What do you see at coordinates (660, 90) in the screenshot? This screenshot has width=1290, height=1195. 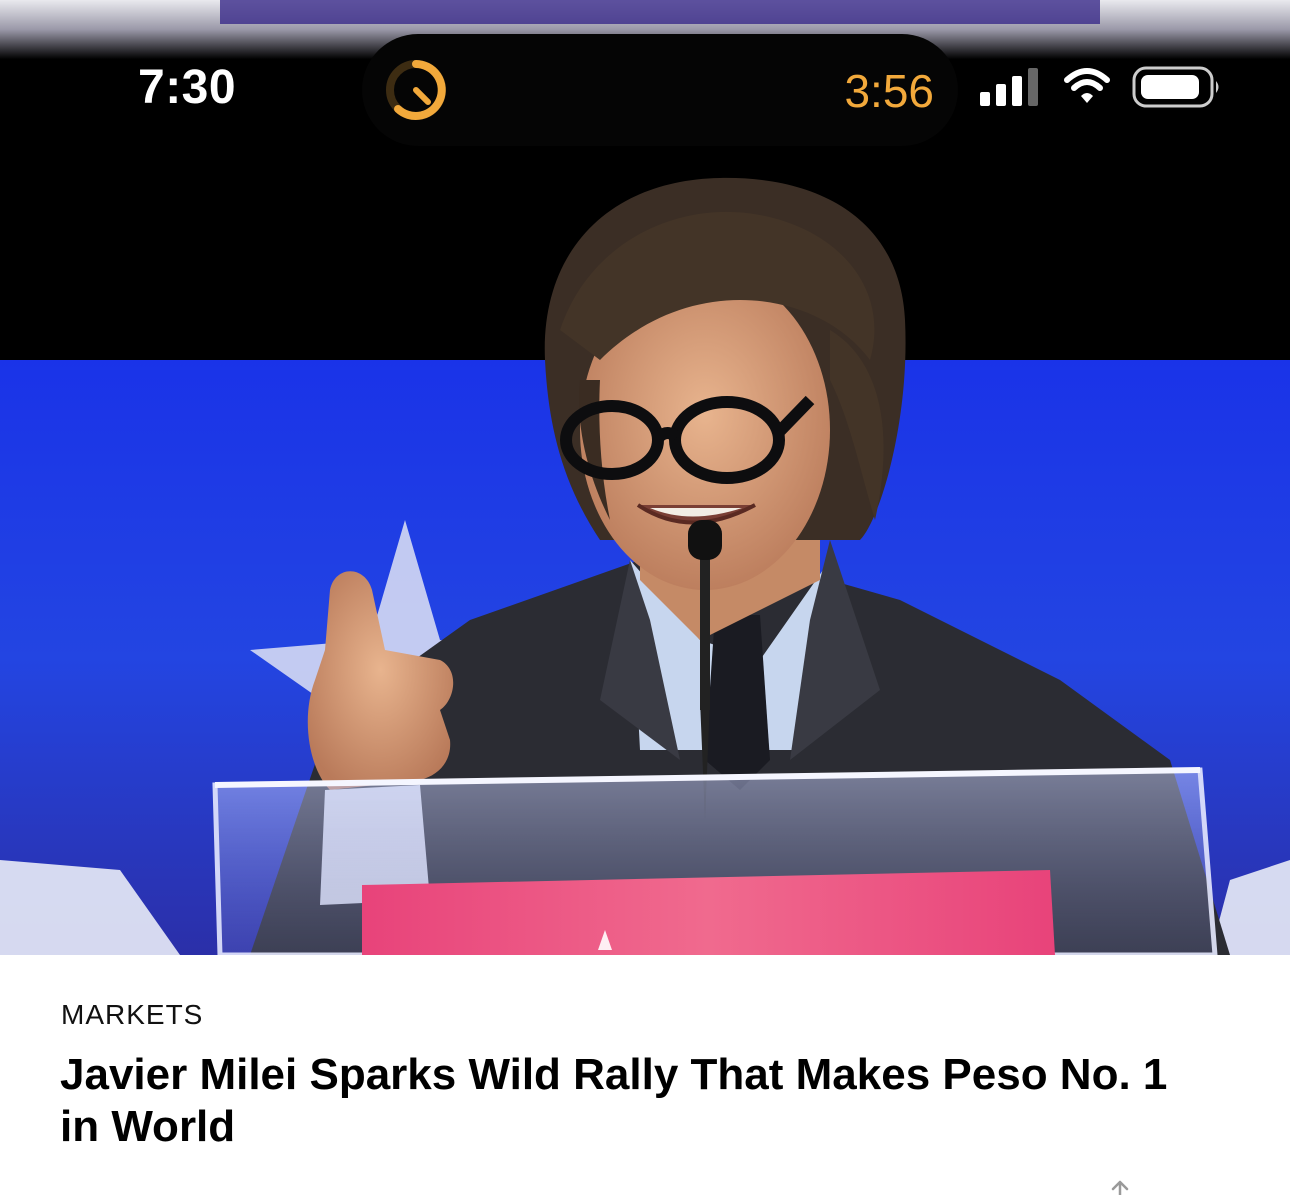 I see `dynamic-island-live-activity: 3:56` at bounding box center [660, 90].